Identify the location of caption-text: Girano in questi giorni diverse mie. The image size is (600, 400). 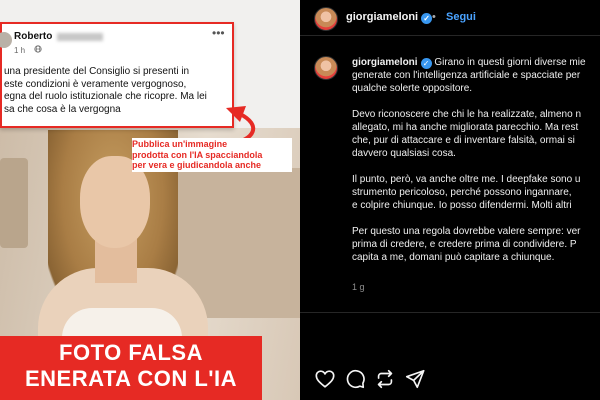
(510, 62).